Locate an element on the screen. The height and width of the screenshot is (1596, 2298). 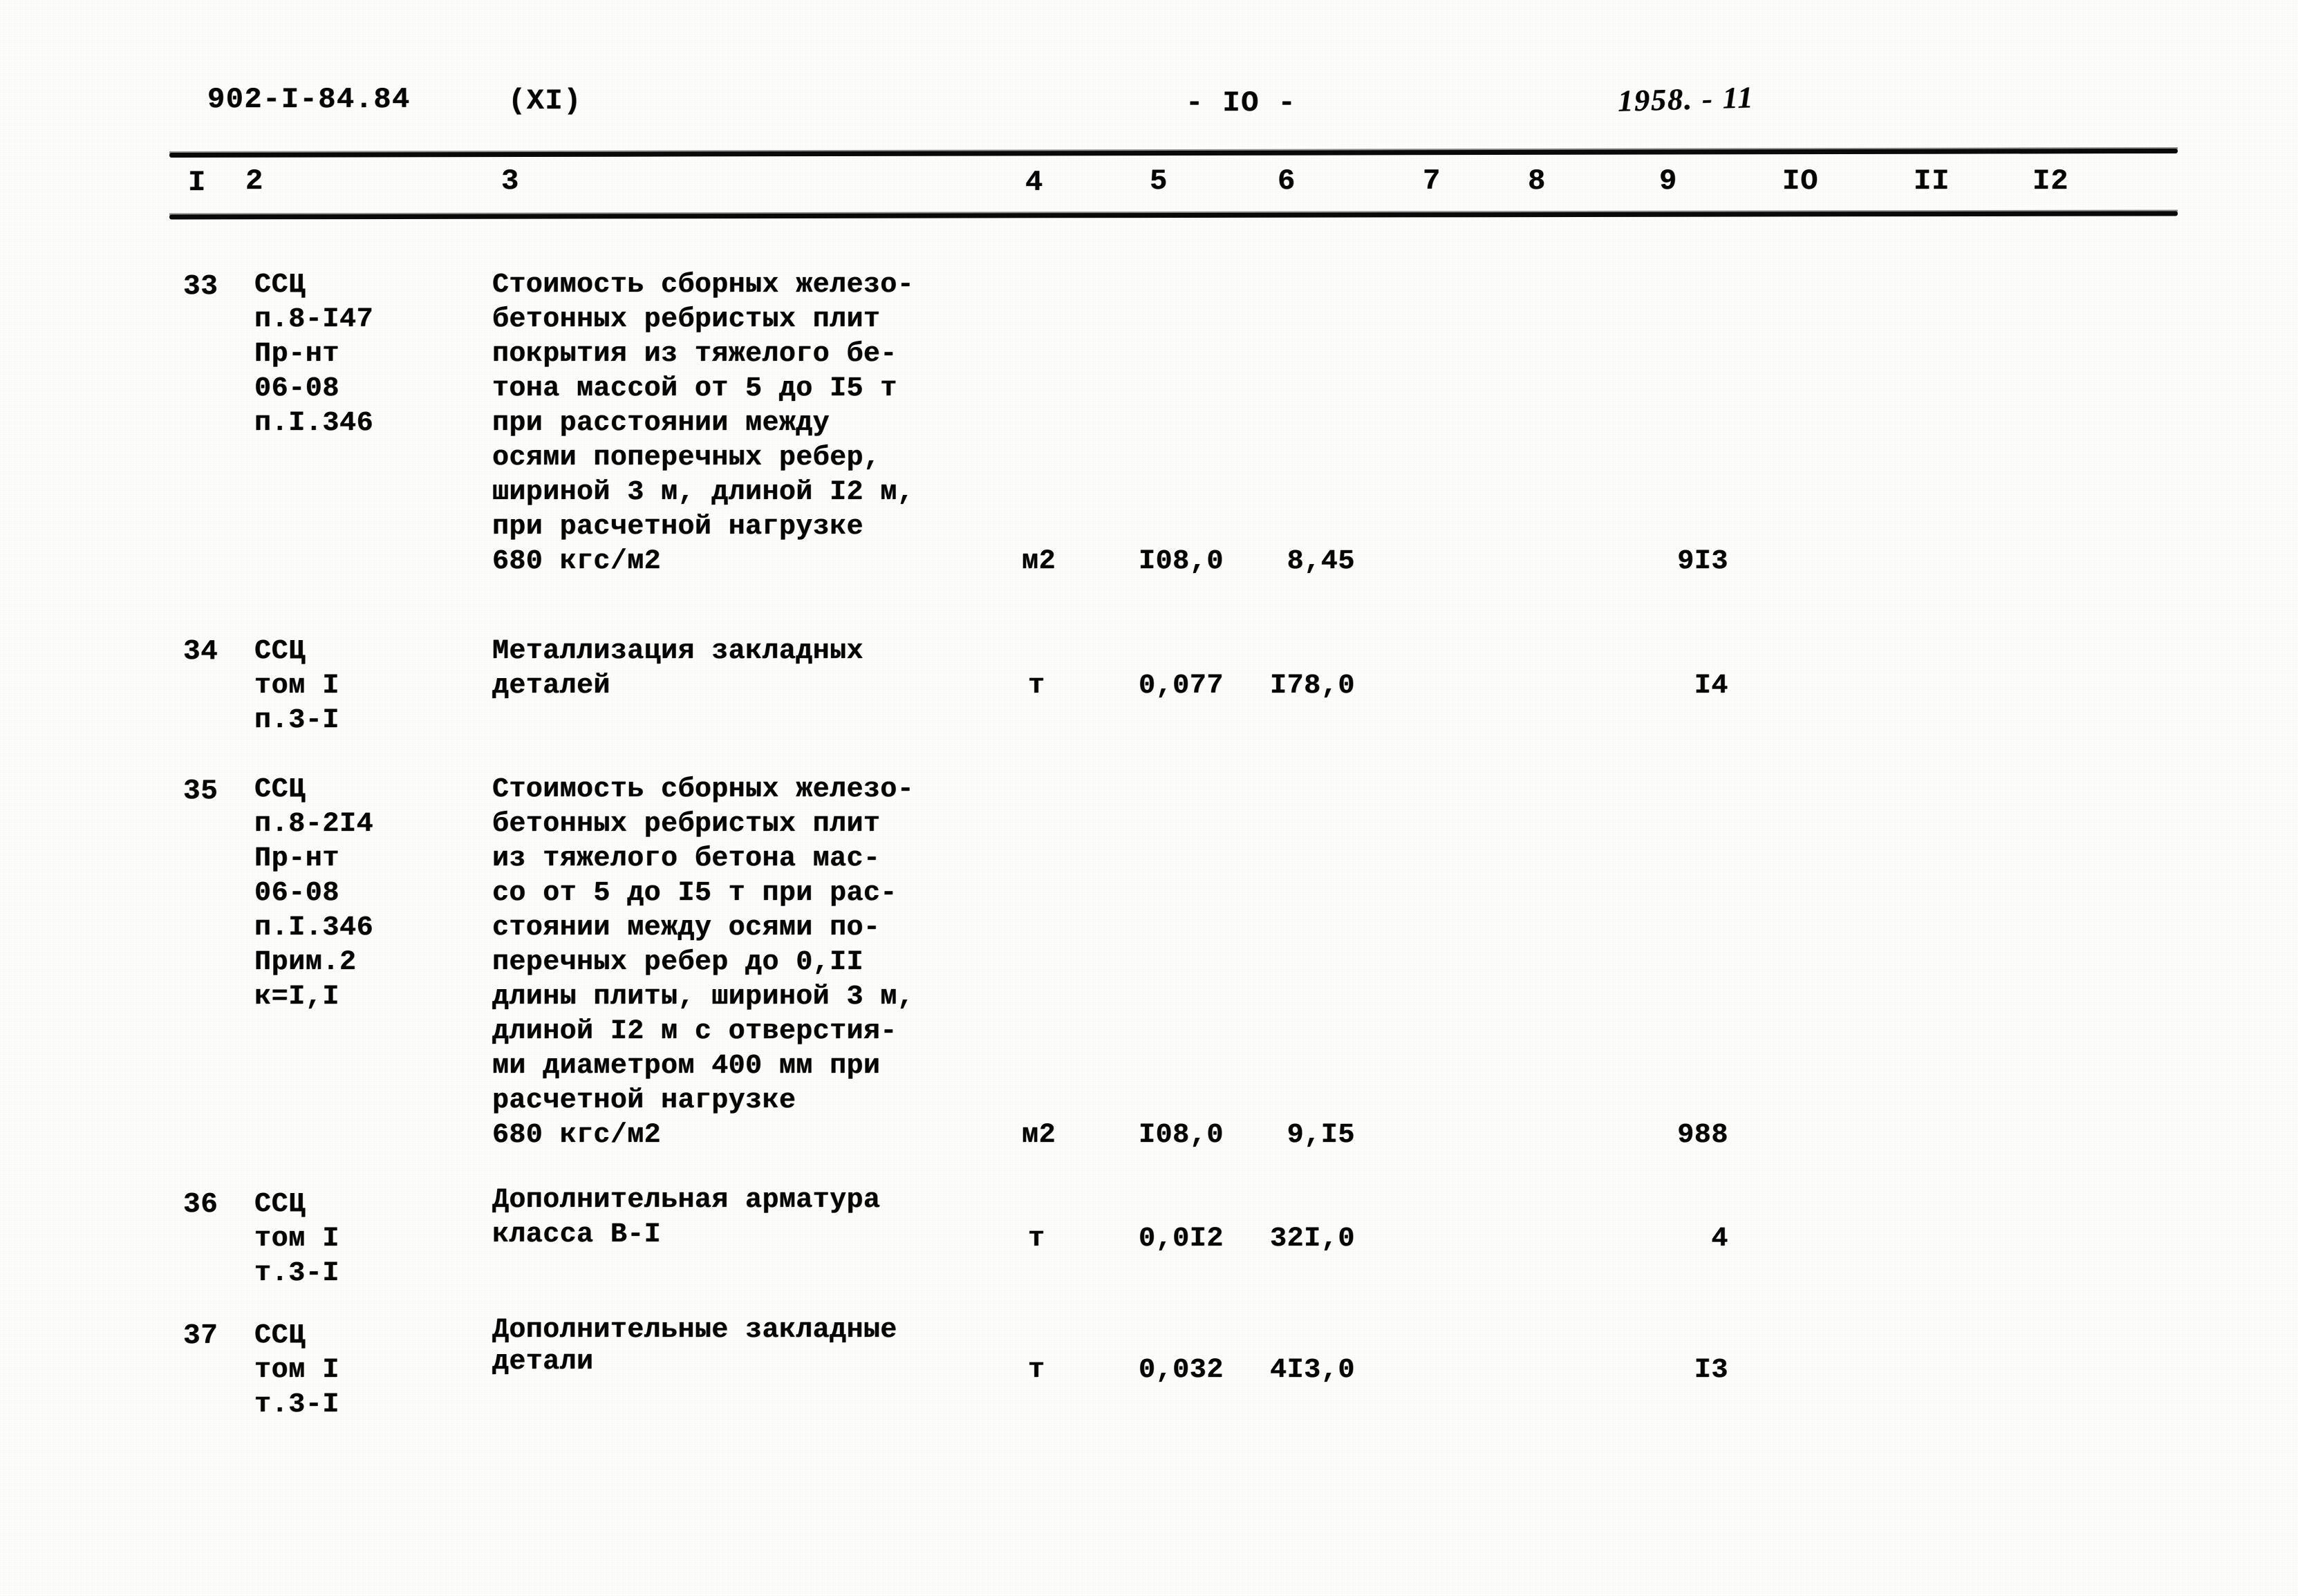
col-header-7: 7 is located at coordinates (1432, 181).